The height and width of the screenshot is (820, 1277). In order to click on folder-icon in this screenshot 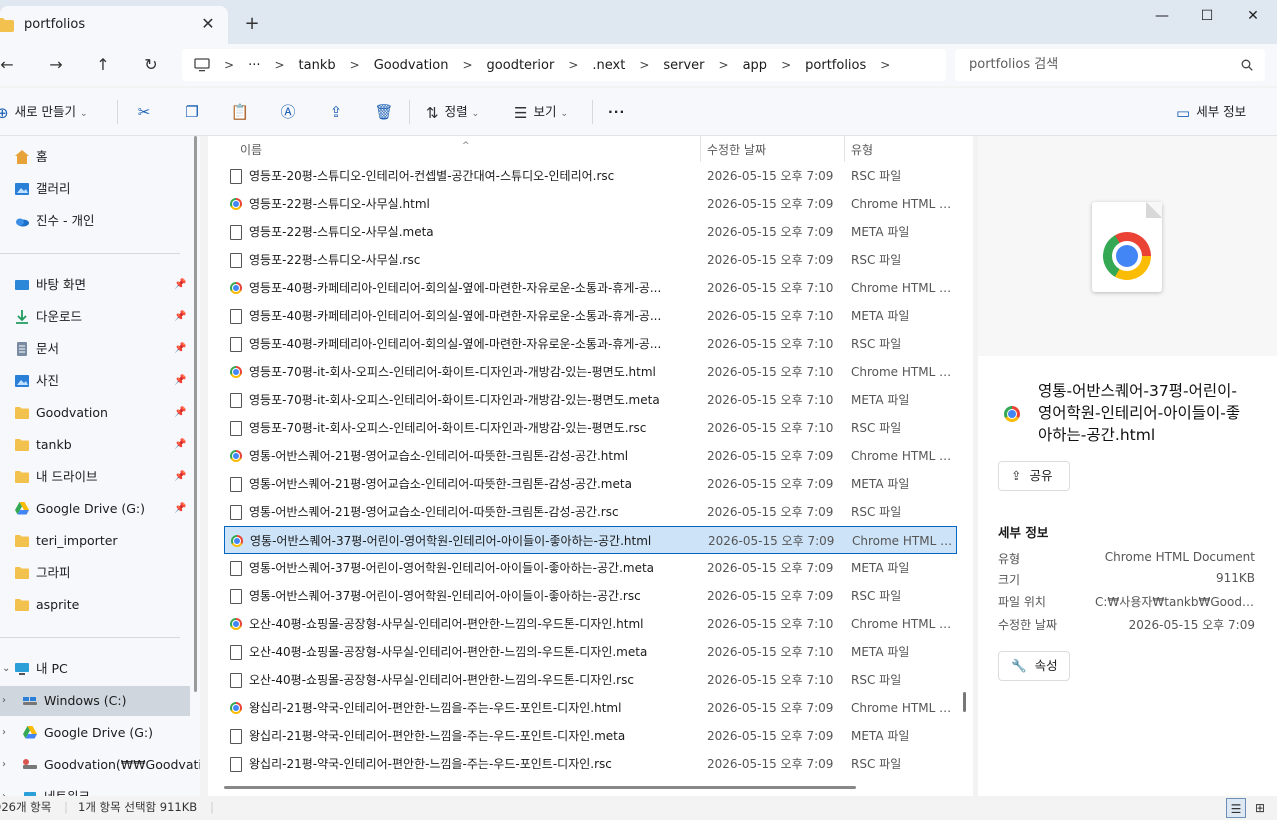, I will do `click(22, 573)`.